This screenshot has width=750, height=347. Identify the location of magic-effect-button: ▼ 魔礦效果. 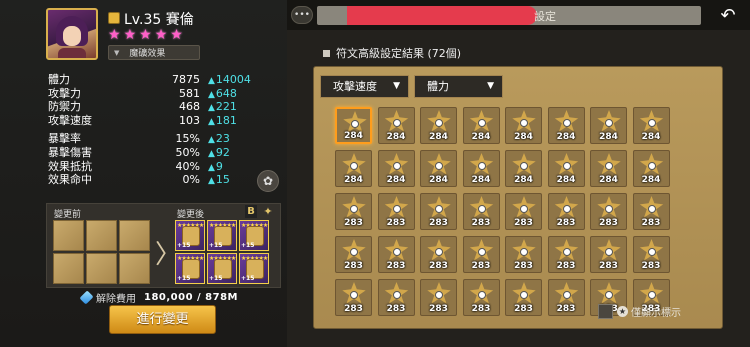
(154, 52).